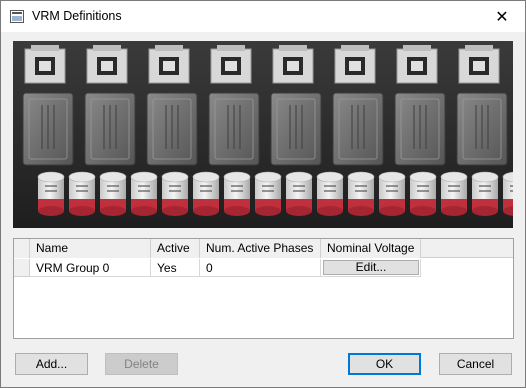 This screenshot has width=526, height=388. Describe the element at coordinates (22, 268) in the screenshot. I see `row-selector` at that location.